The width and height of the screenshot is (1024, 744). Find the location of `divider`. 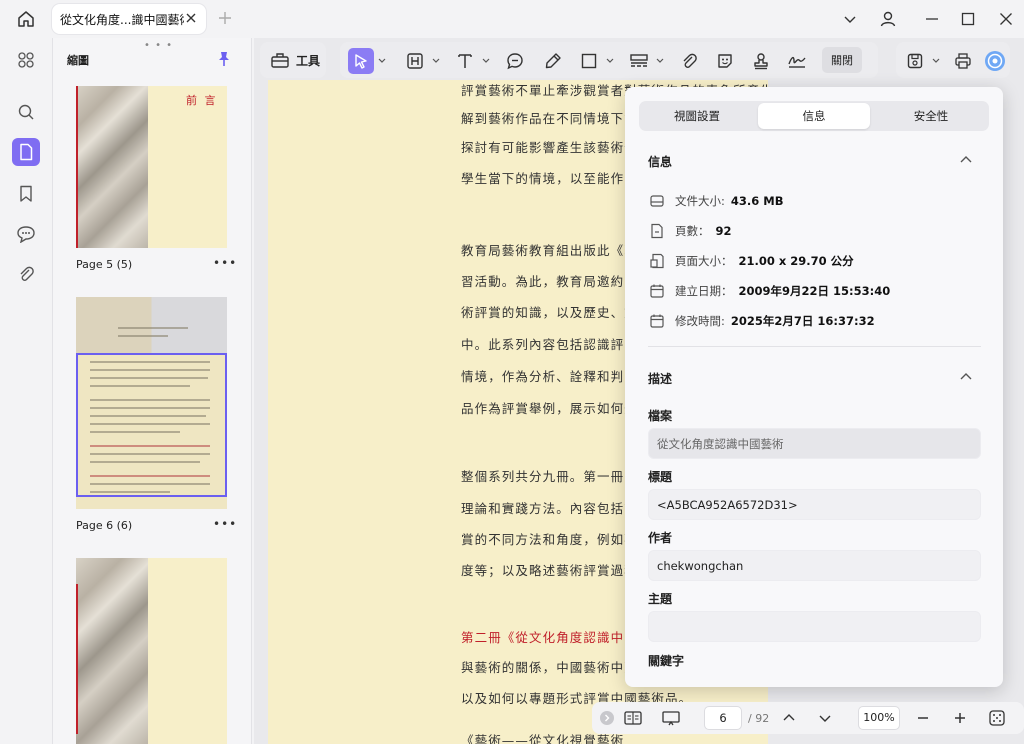

divider is located at coordinates (814, 346).